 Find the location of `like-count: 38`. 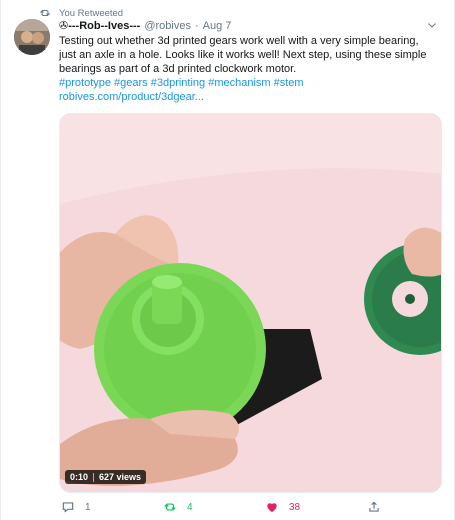

like-count: 38 is located at coordinates (295, 507).